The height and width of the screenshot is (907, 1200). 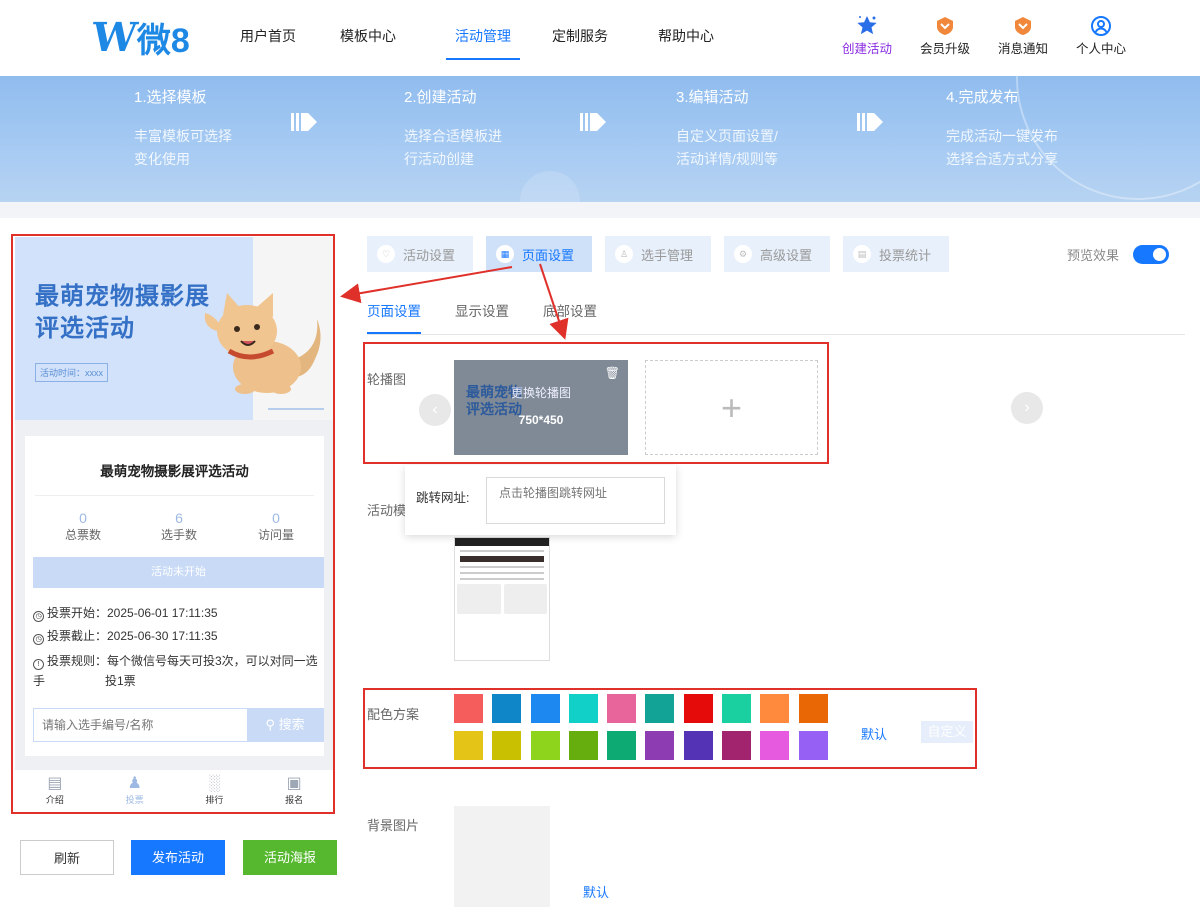 I want to click on preview-bottom-tabs: ▤ 介绍 ♟ 投票 ░ 排行 ▣ 报名, so click(x=174, y=790).